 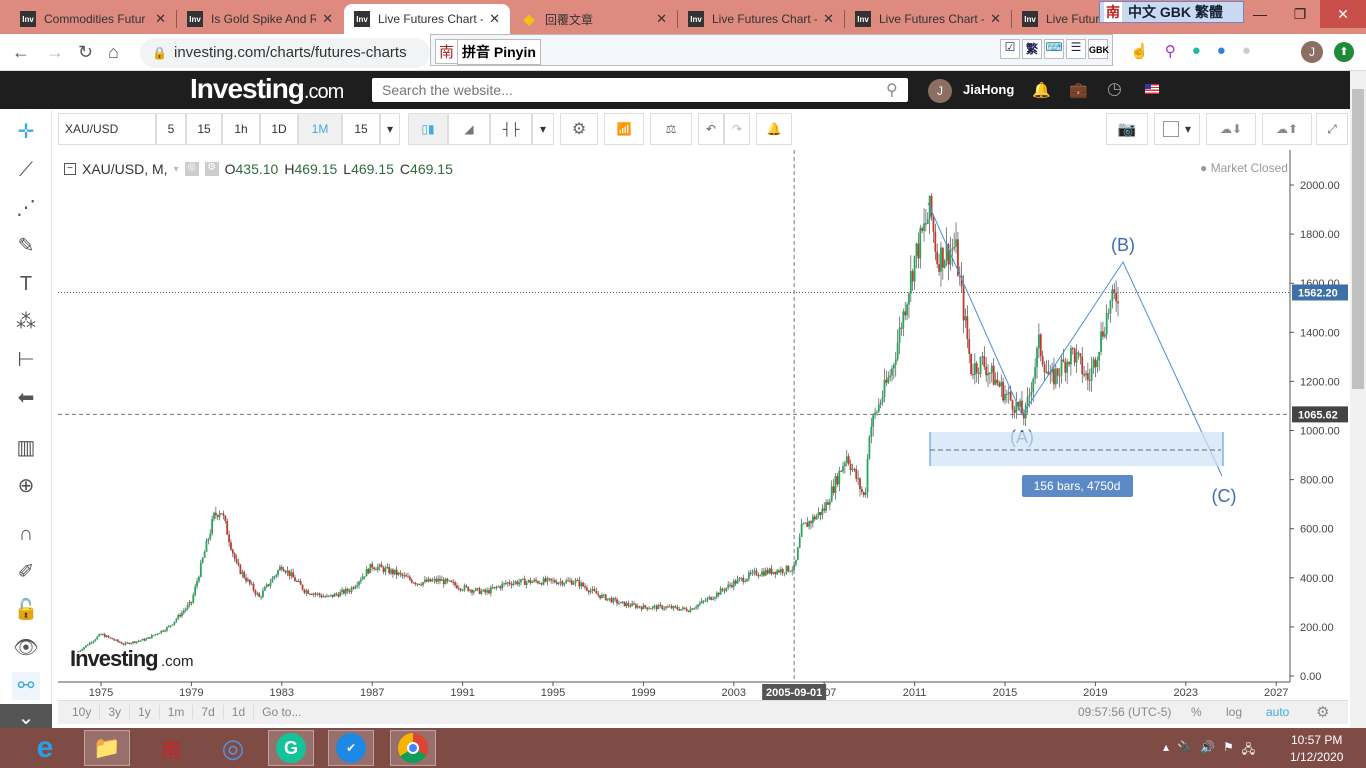 What do you see at coordinates (640, 90) in the screenshot?
I see `site-search-input` at bounding box center [640, 90].